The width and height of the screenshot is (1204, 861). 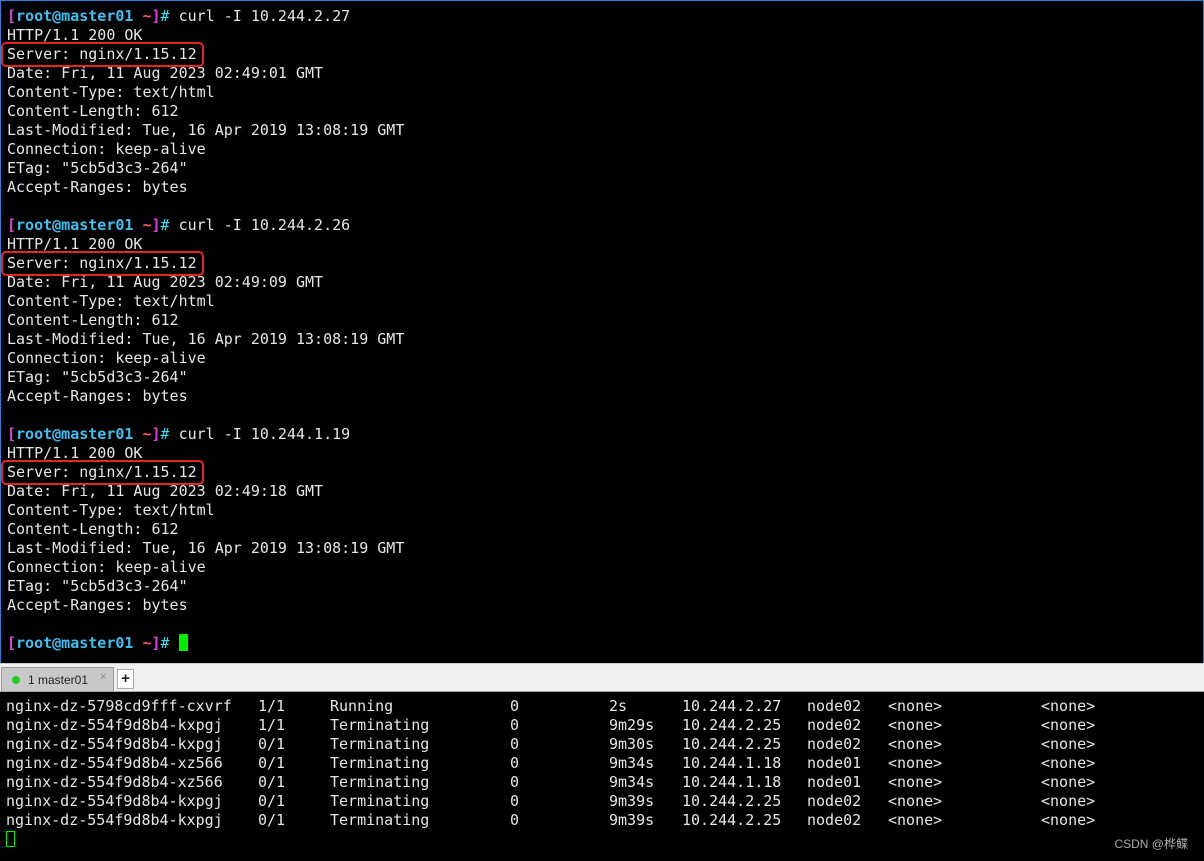 I want to click on pod-cell: 10.244.1.18, so click(x=732, y=782).